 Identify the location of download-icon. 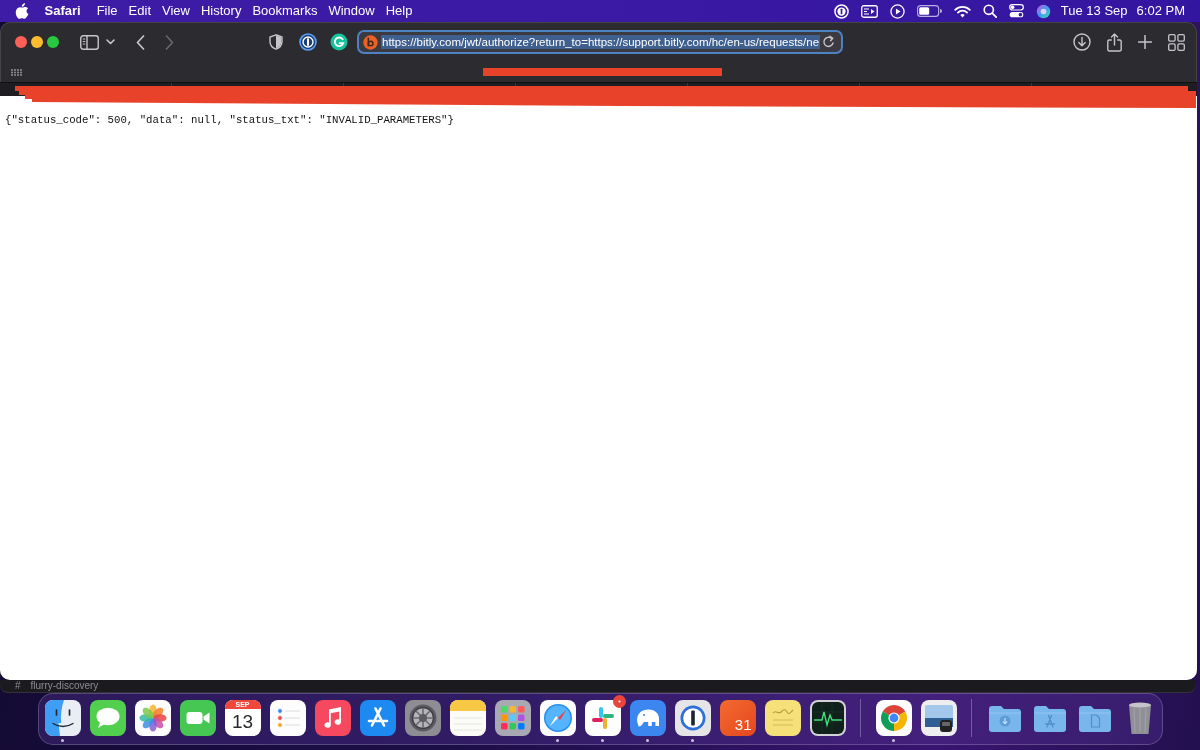
(1082, 42).